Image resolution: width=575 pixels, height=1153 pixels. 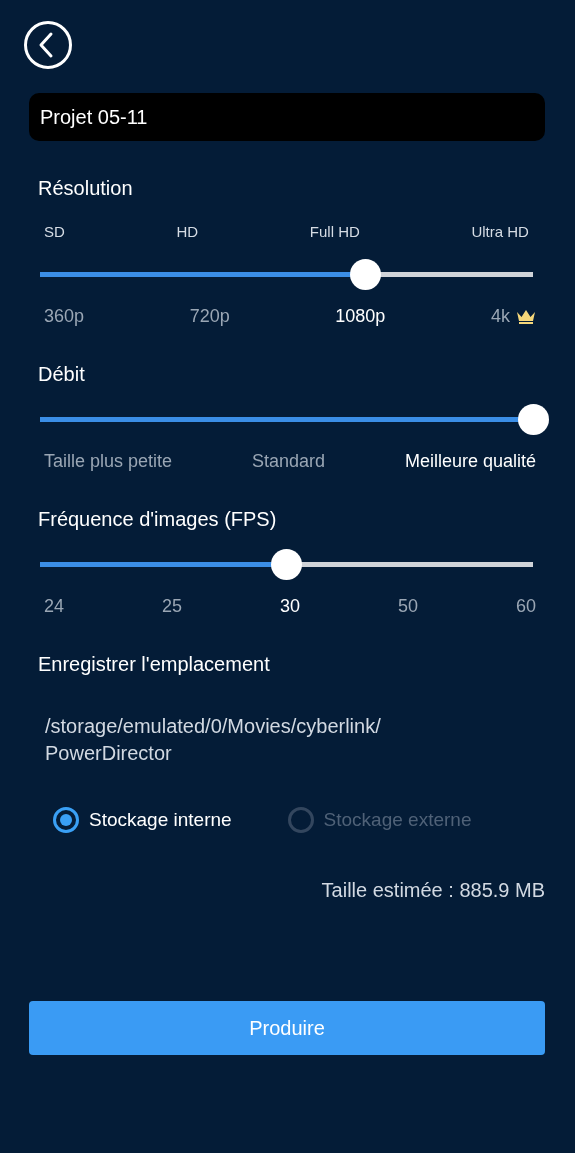 I want to click on option-label: 24, so click(x=54, y=606).